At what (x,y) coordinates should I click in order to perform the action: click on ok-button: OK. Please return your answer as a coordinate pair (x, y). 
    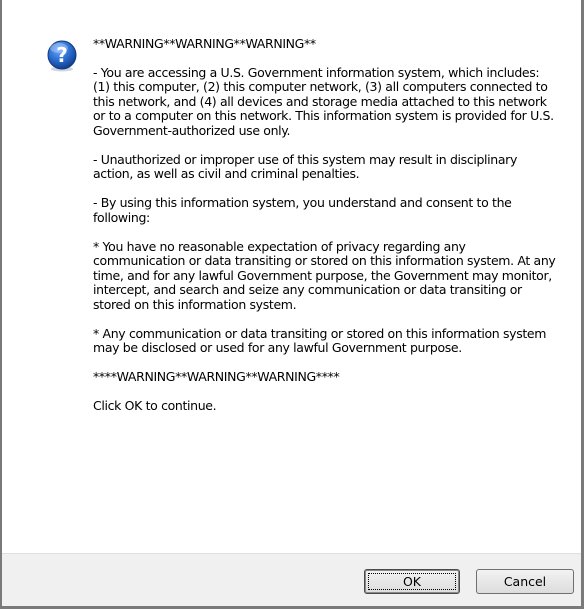
    Looking at the image, I should click on (412, 581).